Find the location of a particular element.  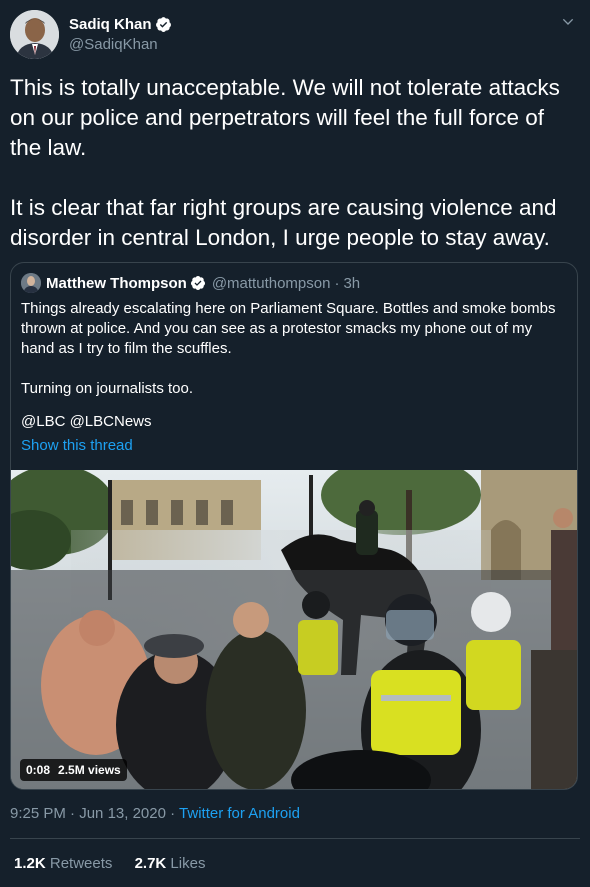

likes-count: 2.7K is located at coordinates (150, 863).